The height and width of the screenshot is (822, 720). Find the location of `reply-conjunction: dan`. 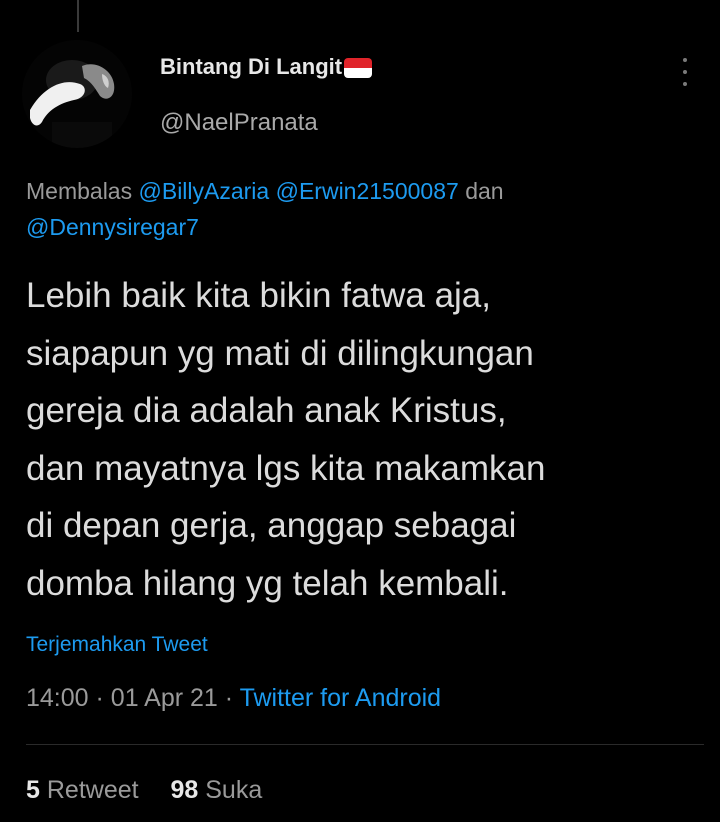

reply-conjunction: dan is located at coordinates (484, 191).